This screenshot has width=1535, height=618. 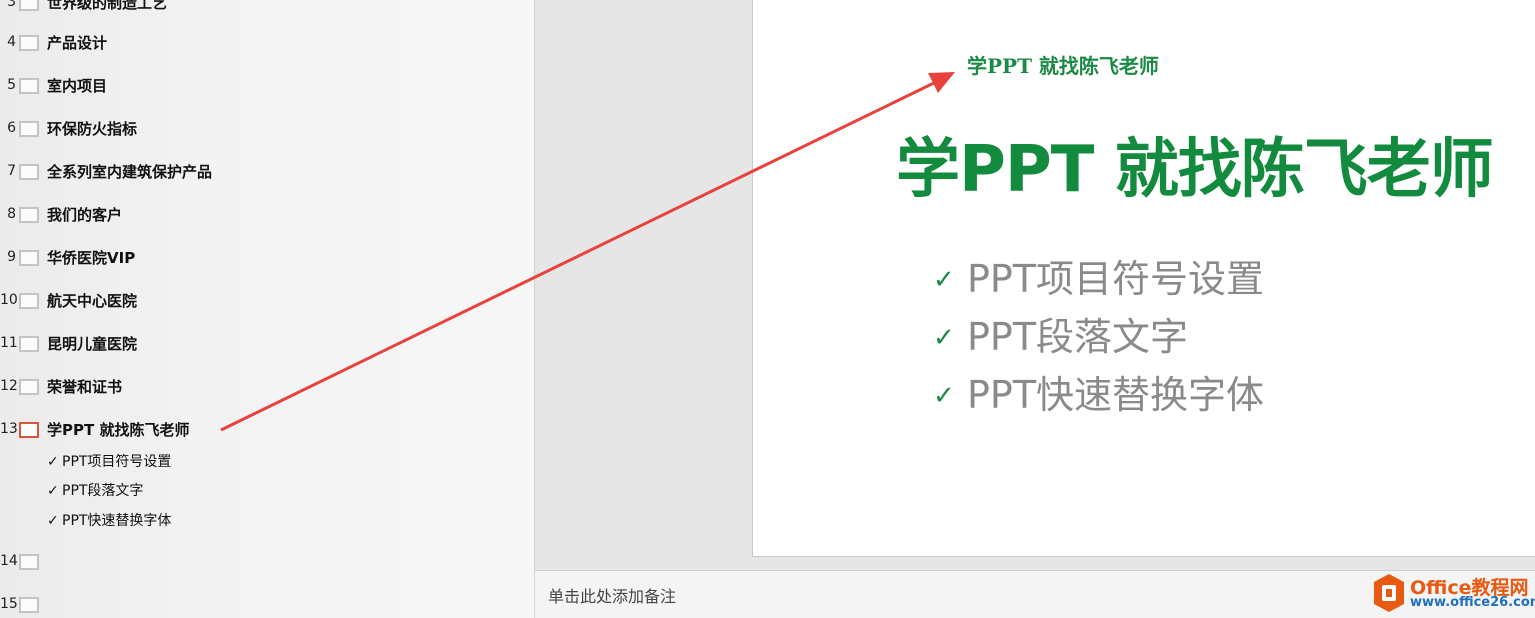 I want to click on slide-number: 5, so click(x=11, y=85).